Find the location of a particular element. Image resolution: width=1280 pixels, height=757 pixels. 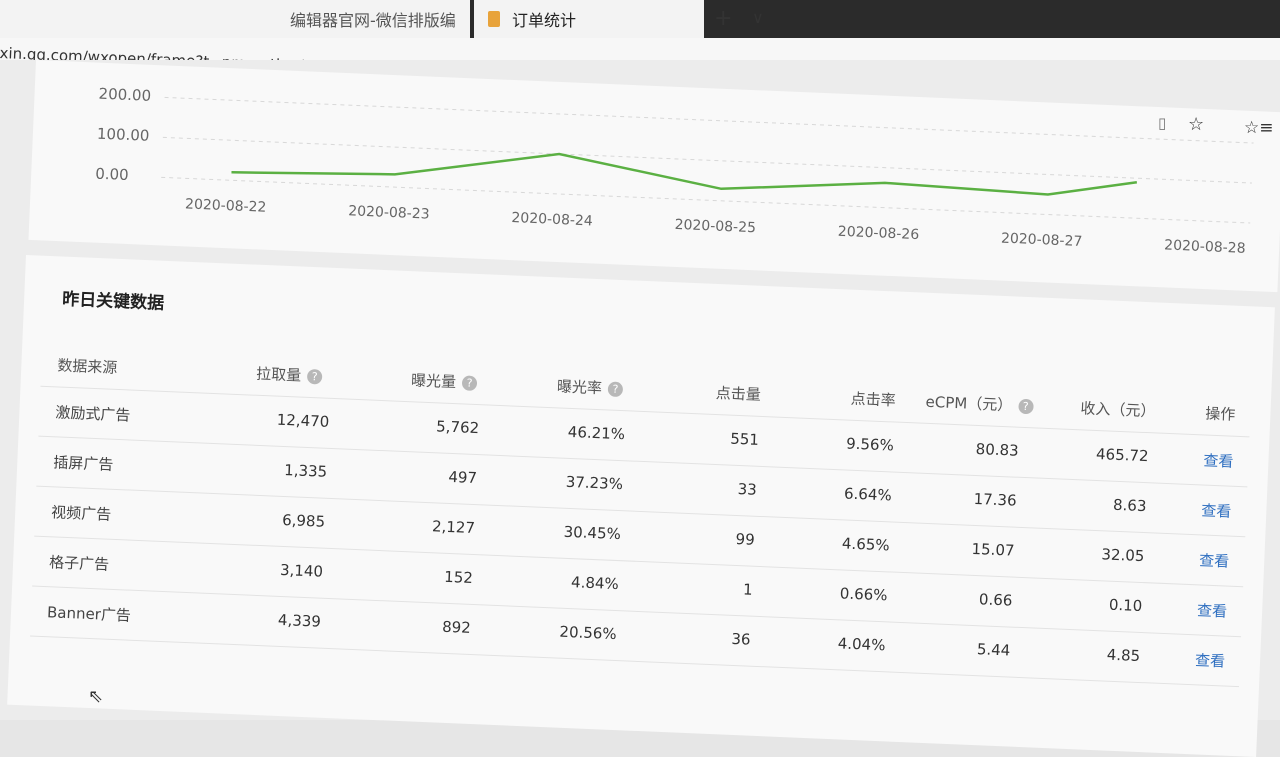

new-tab-icon: + is located at coordinates (723, 18).